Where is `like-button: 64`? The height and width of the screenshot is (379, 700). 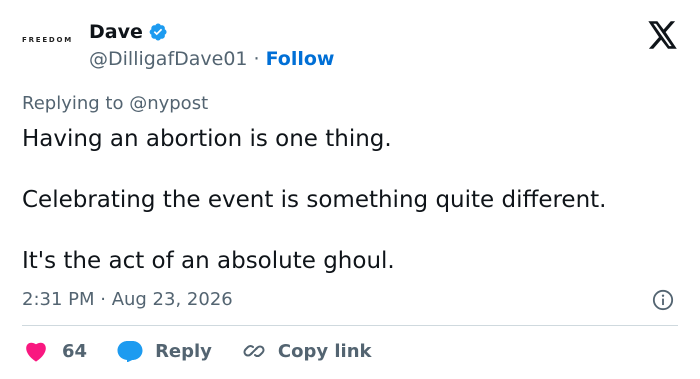
like-button: 64 is located at coordinates (55, 351).